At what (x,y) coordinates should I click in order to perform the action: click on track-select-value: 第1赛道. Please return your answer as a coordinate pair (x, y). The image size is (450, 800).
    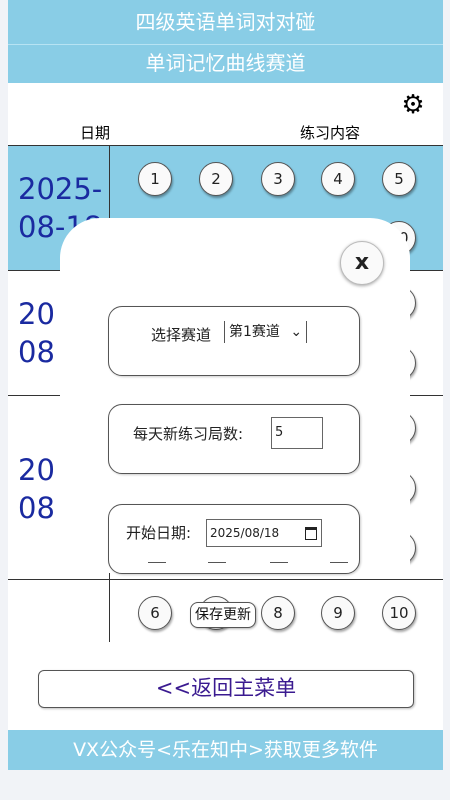
    Looking at the image, I should click on (254, 332).